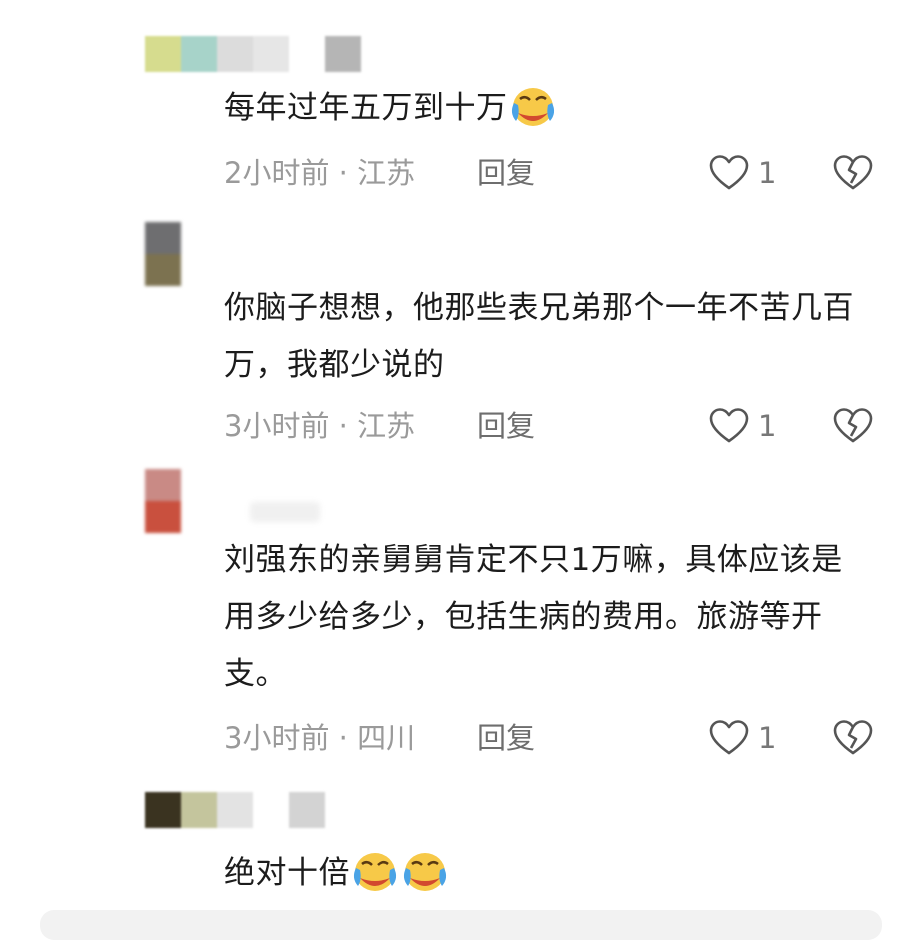  I want to click on comment-text-content: 你脑子想想，他那些表兄弟那个一年不苦几百万，我都少说的, so click(539, 336).